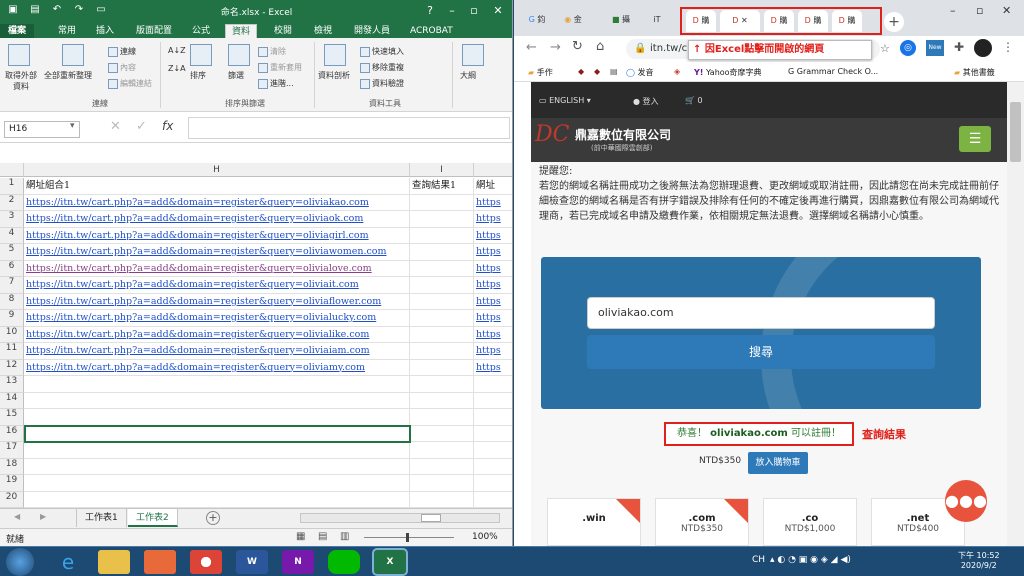 The image size is (1024, 576). I want to click on browser-tab: ◉ 金, so click(573, 20).